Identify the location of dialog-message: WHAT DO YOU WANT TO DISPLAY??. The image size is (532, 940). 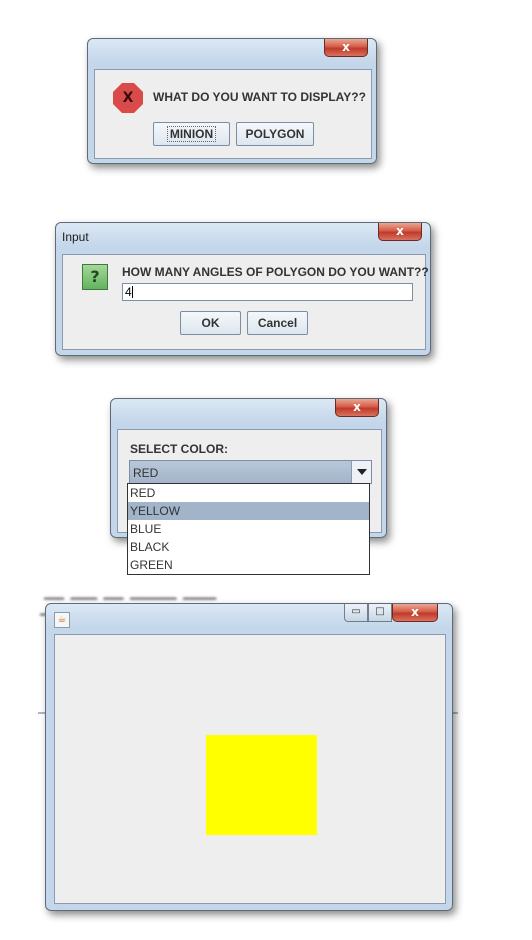
(259, 97).